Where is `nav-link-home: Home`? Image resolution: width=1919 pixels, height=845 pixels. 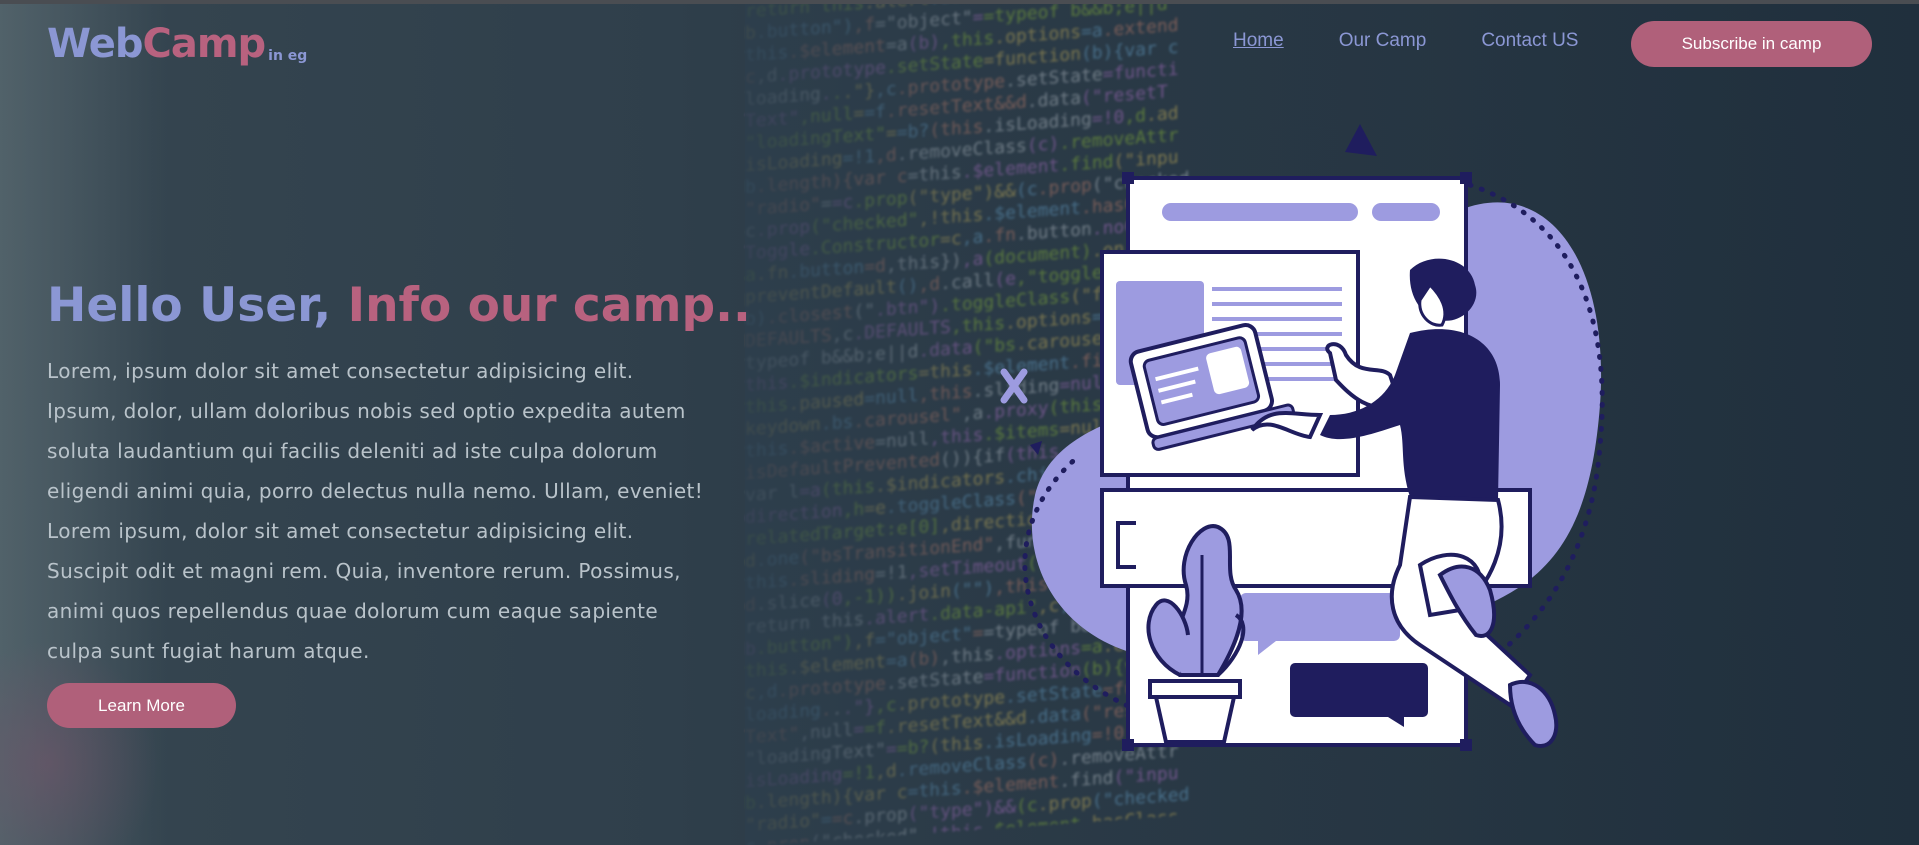
nav-link-home: Home is located at coordinates (1258, 41).